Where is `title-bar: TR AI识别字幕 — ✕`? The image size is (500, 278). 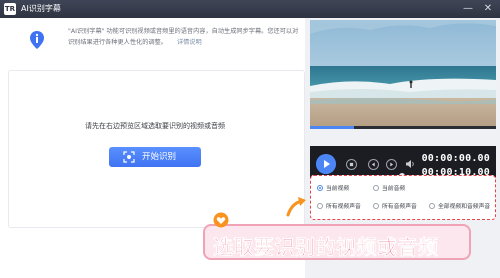 title-bar: TR AI识别字幕 — ✕ is located at coordinates (250, 9).